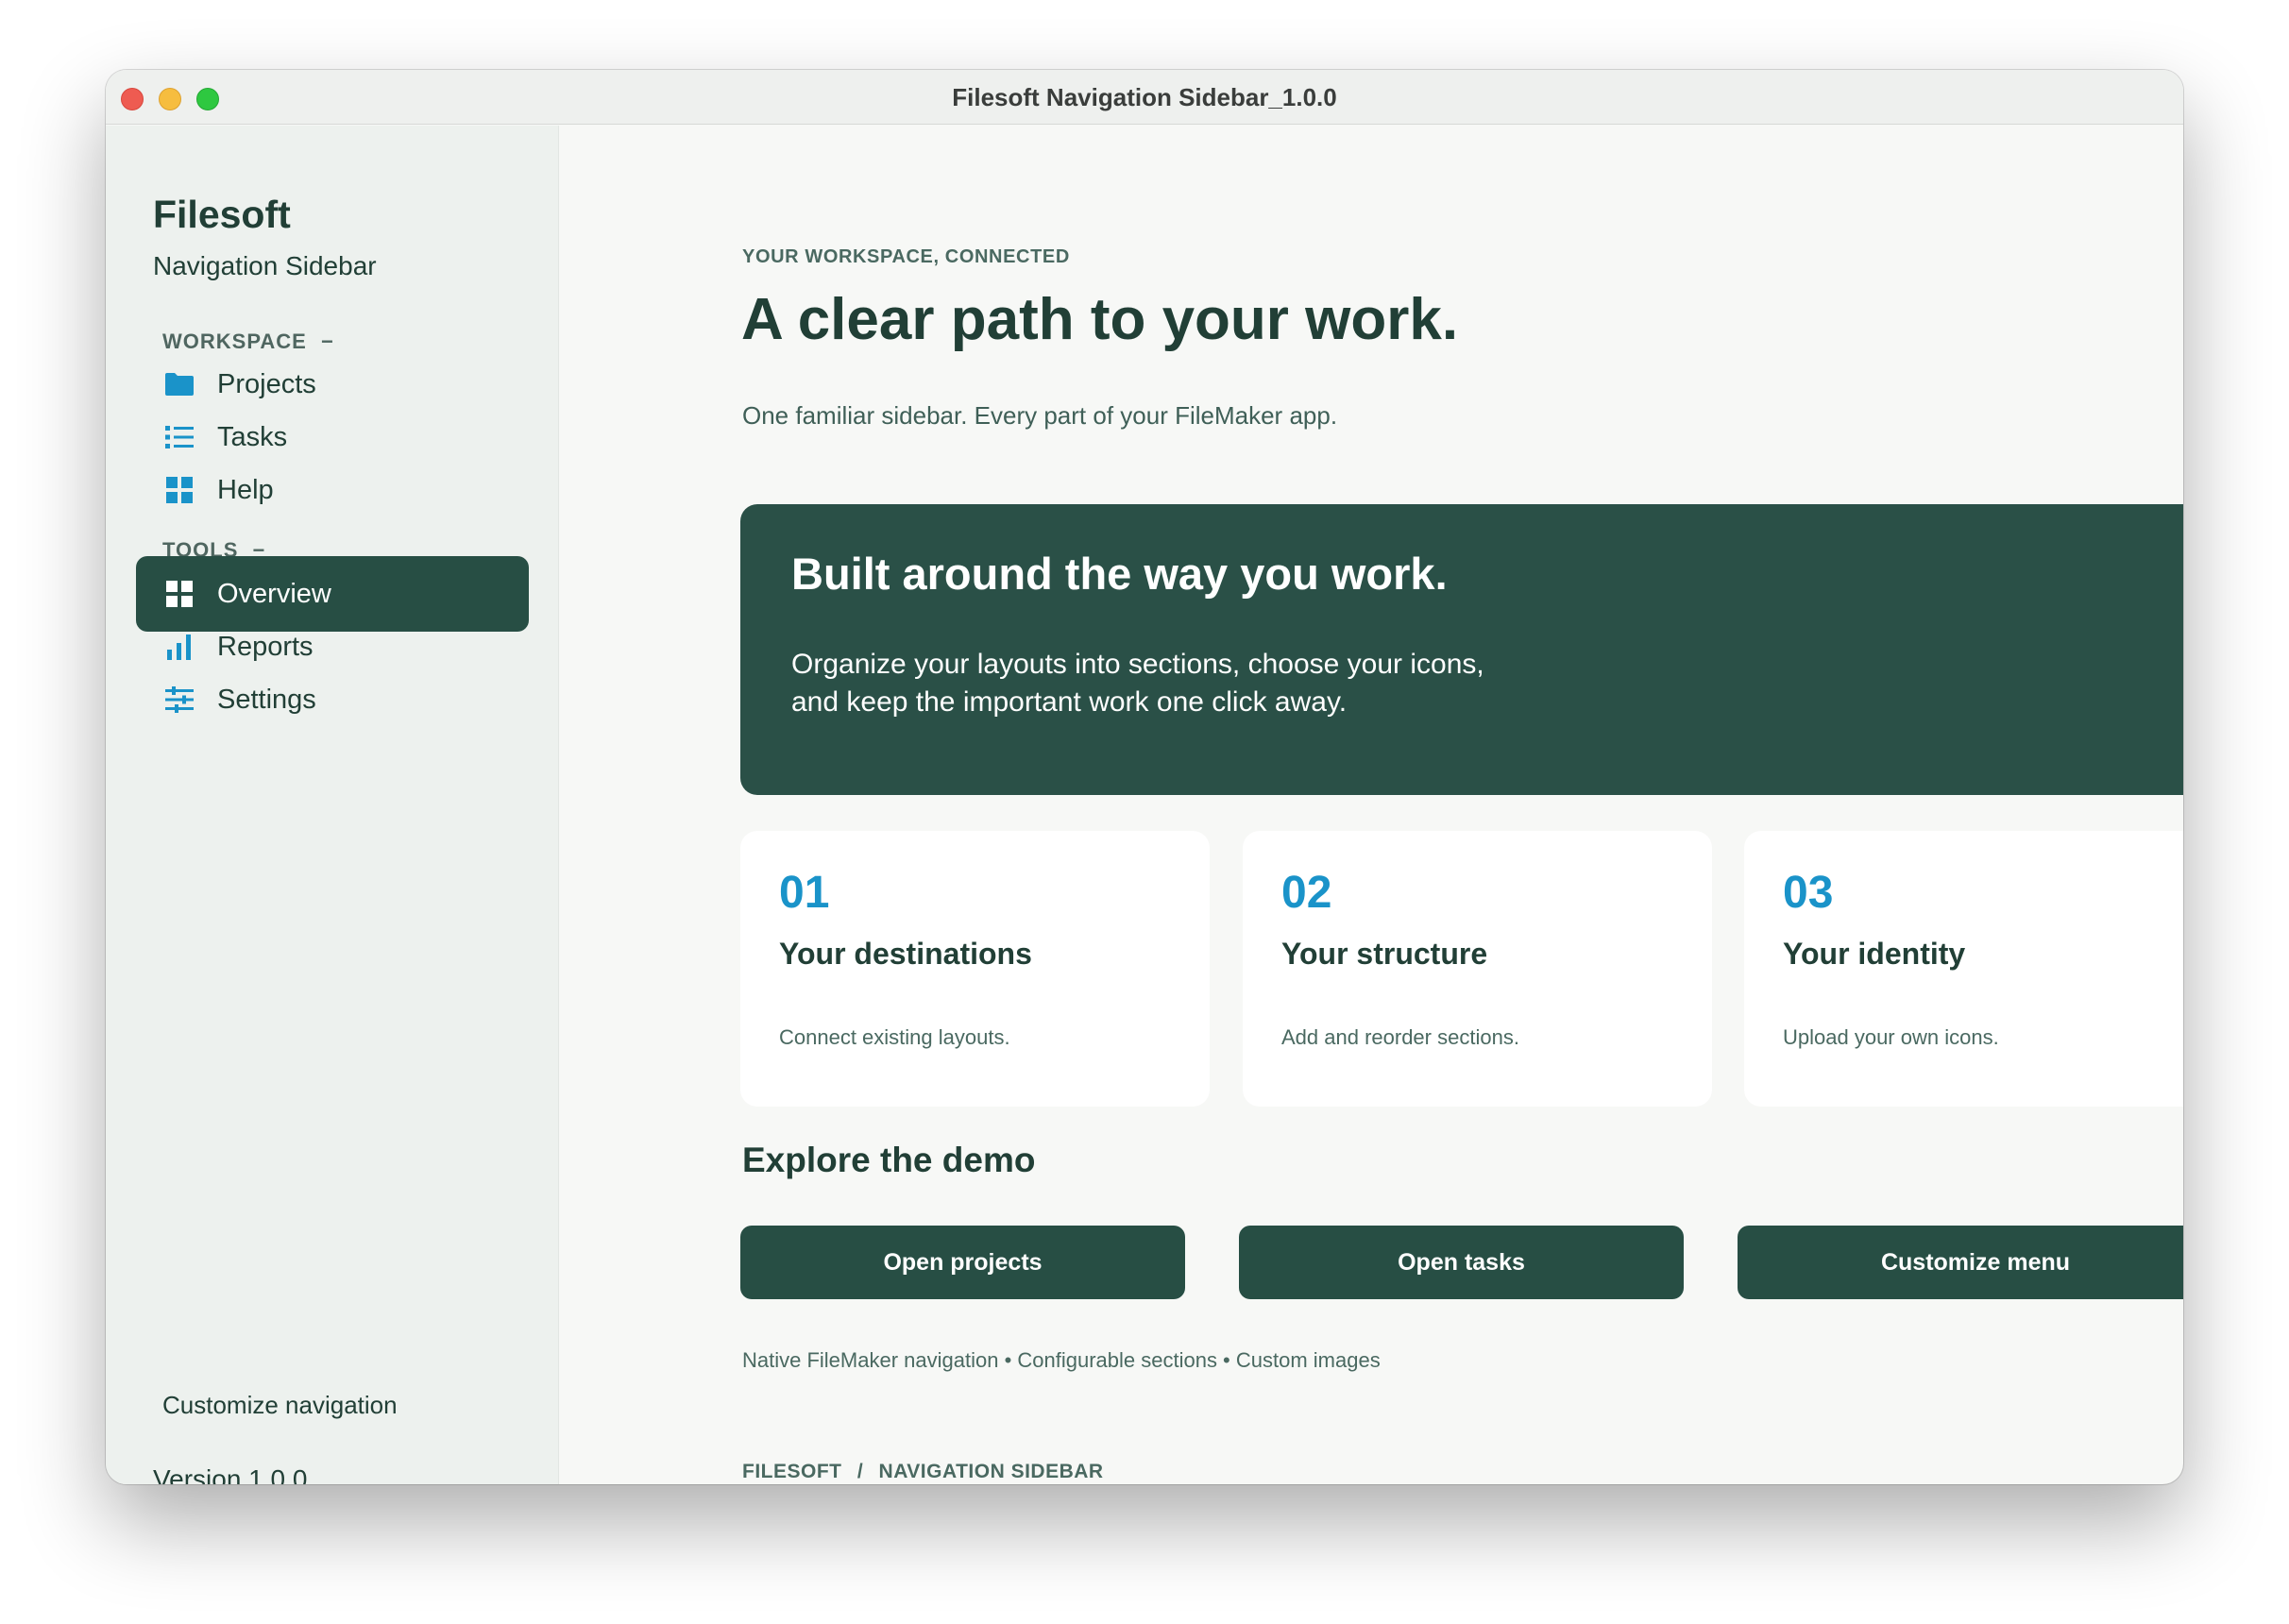 The image size is (2289, 1624). Describe the element at coordinates (1400, 1037) in the screenshot. I see `card-description: Add and reorder sections.` at that location.